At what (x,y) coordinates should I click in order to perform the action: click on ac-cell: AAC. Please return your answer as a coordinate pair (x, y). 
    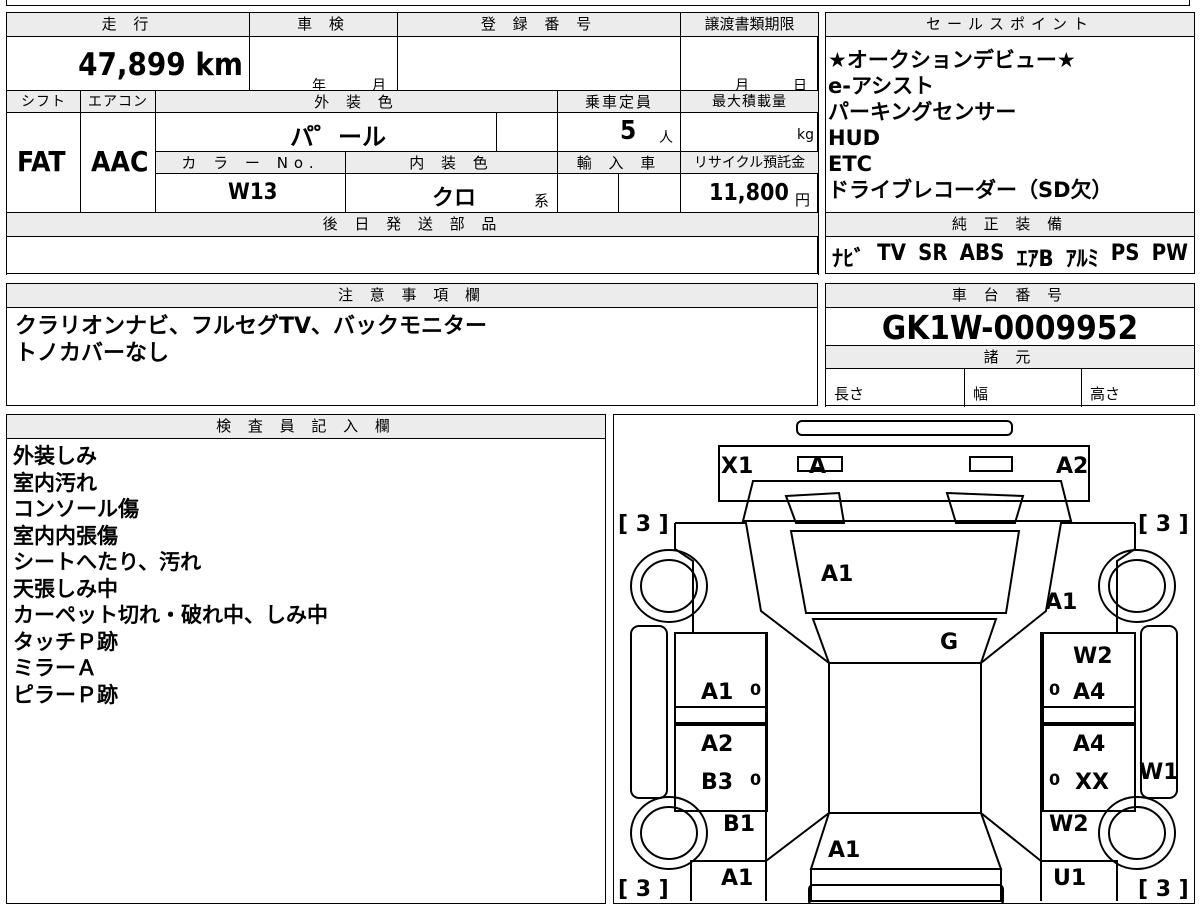
    Looking at the image, I should click on (118, 162).